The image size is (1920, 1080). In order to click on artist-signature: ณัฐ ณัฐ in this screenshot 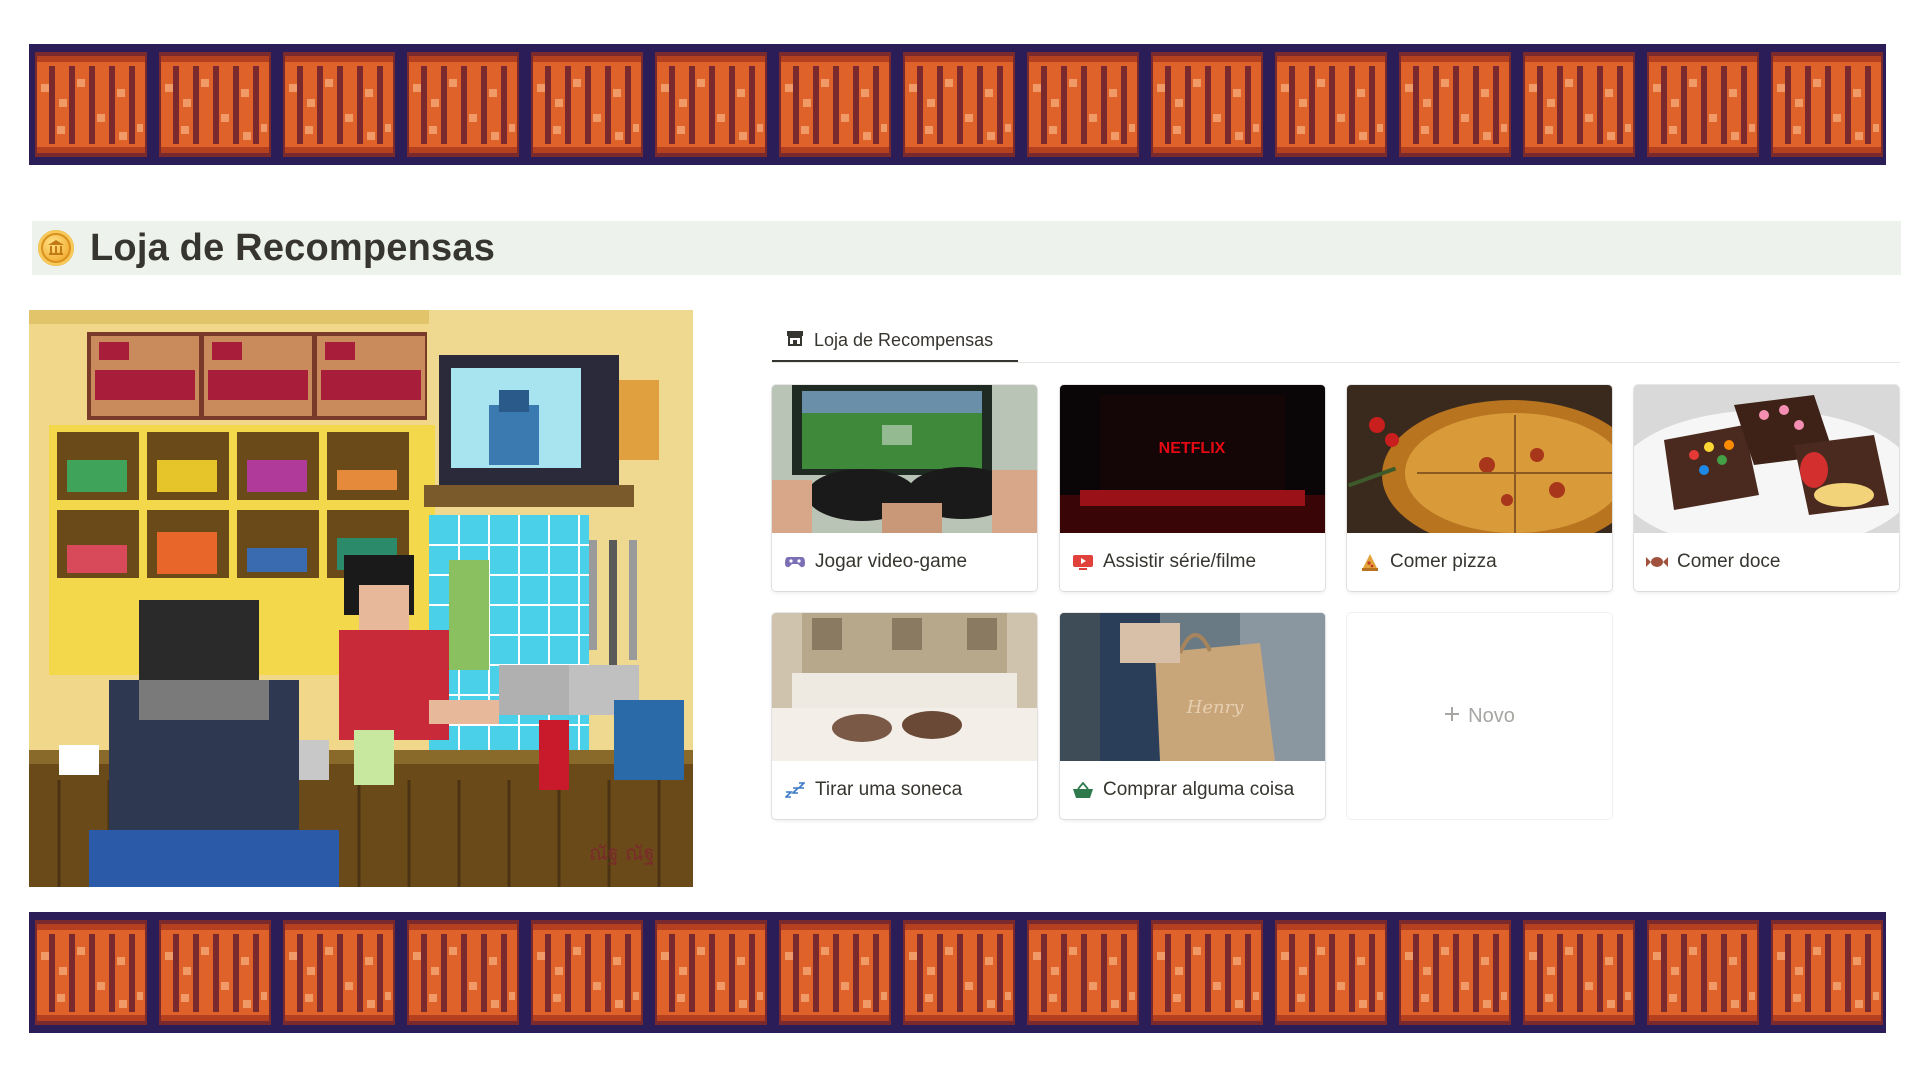, I will do `click(622, 853)`.